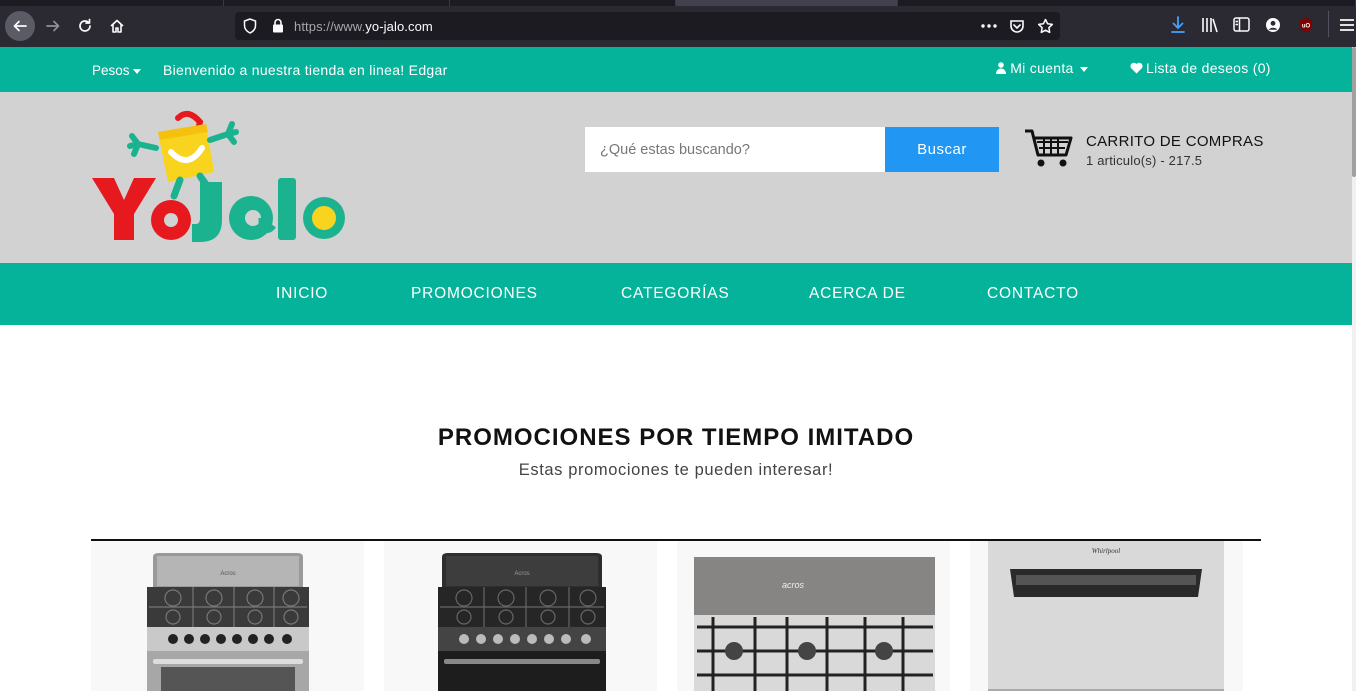  Describe the element at coordinates (1208, 68) in the screenshot. I see `wishlist-label: Lista de deseos (0)` at that location.